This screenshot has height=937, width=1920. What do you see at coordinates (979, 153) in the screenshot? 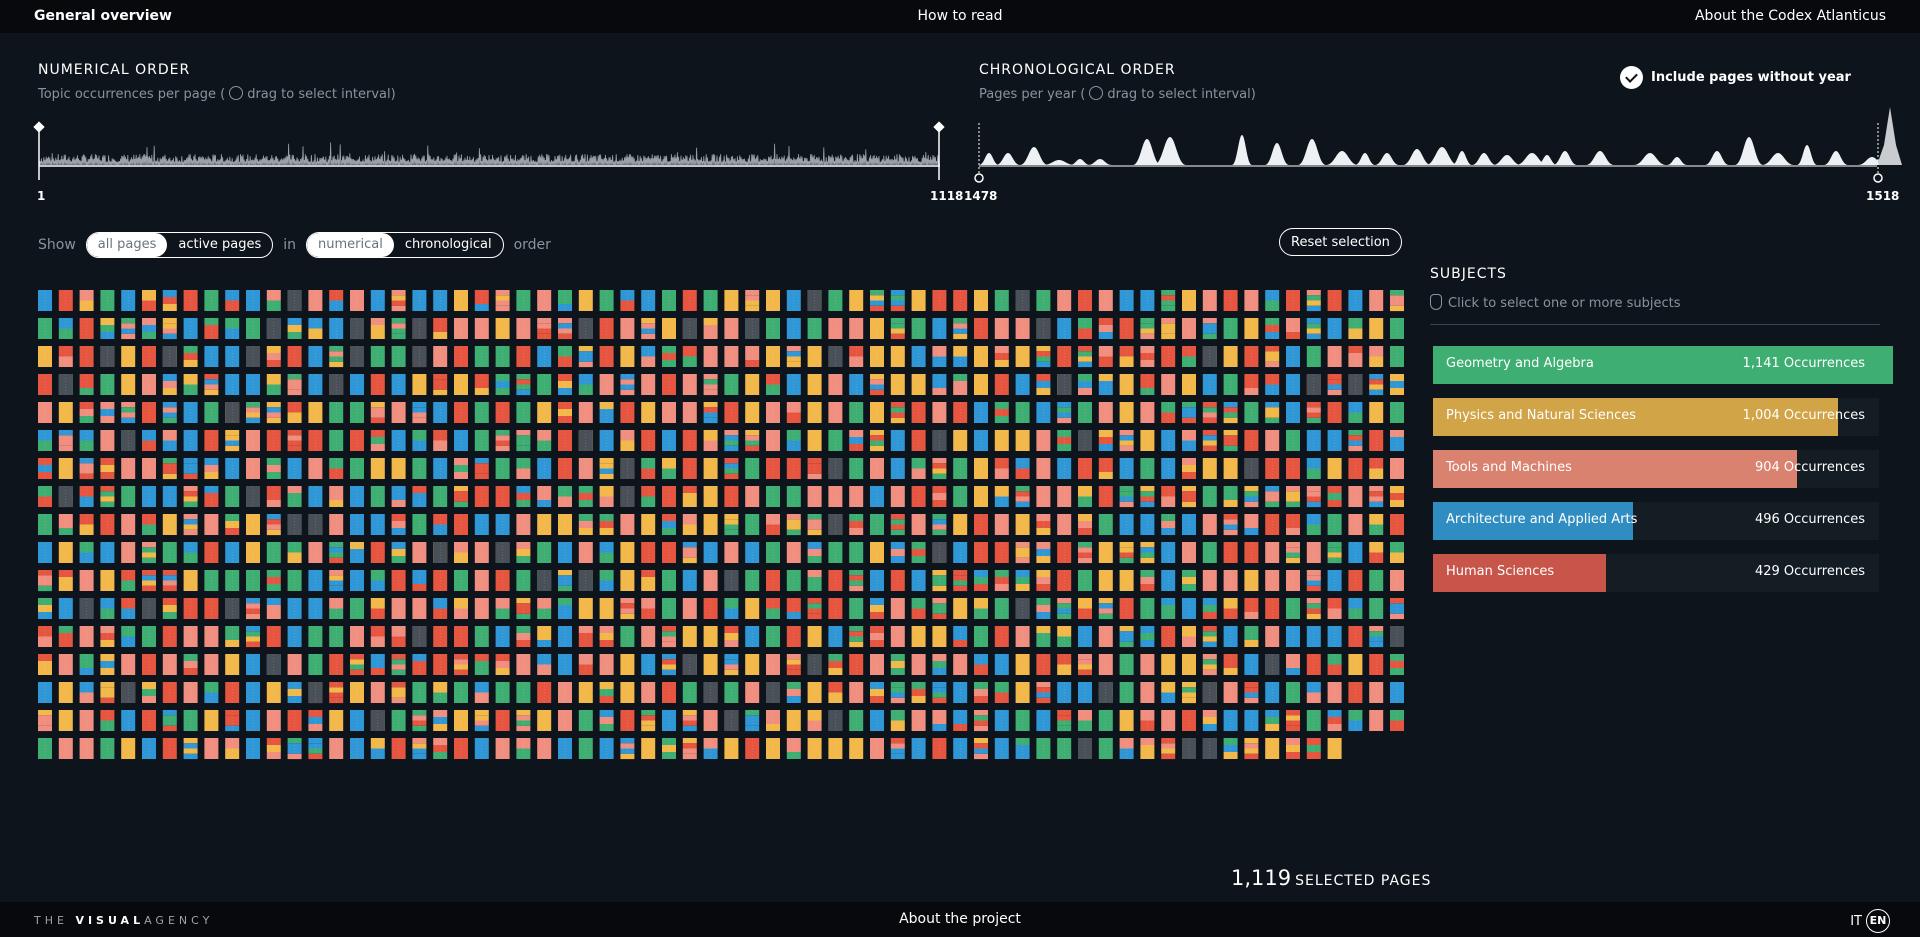
I see `chronological-handle-left` at bounding box center [979, 153].